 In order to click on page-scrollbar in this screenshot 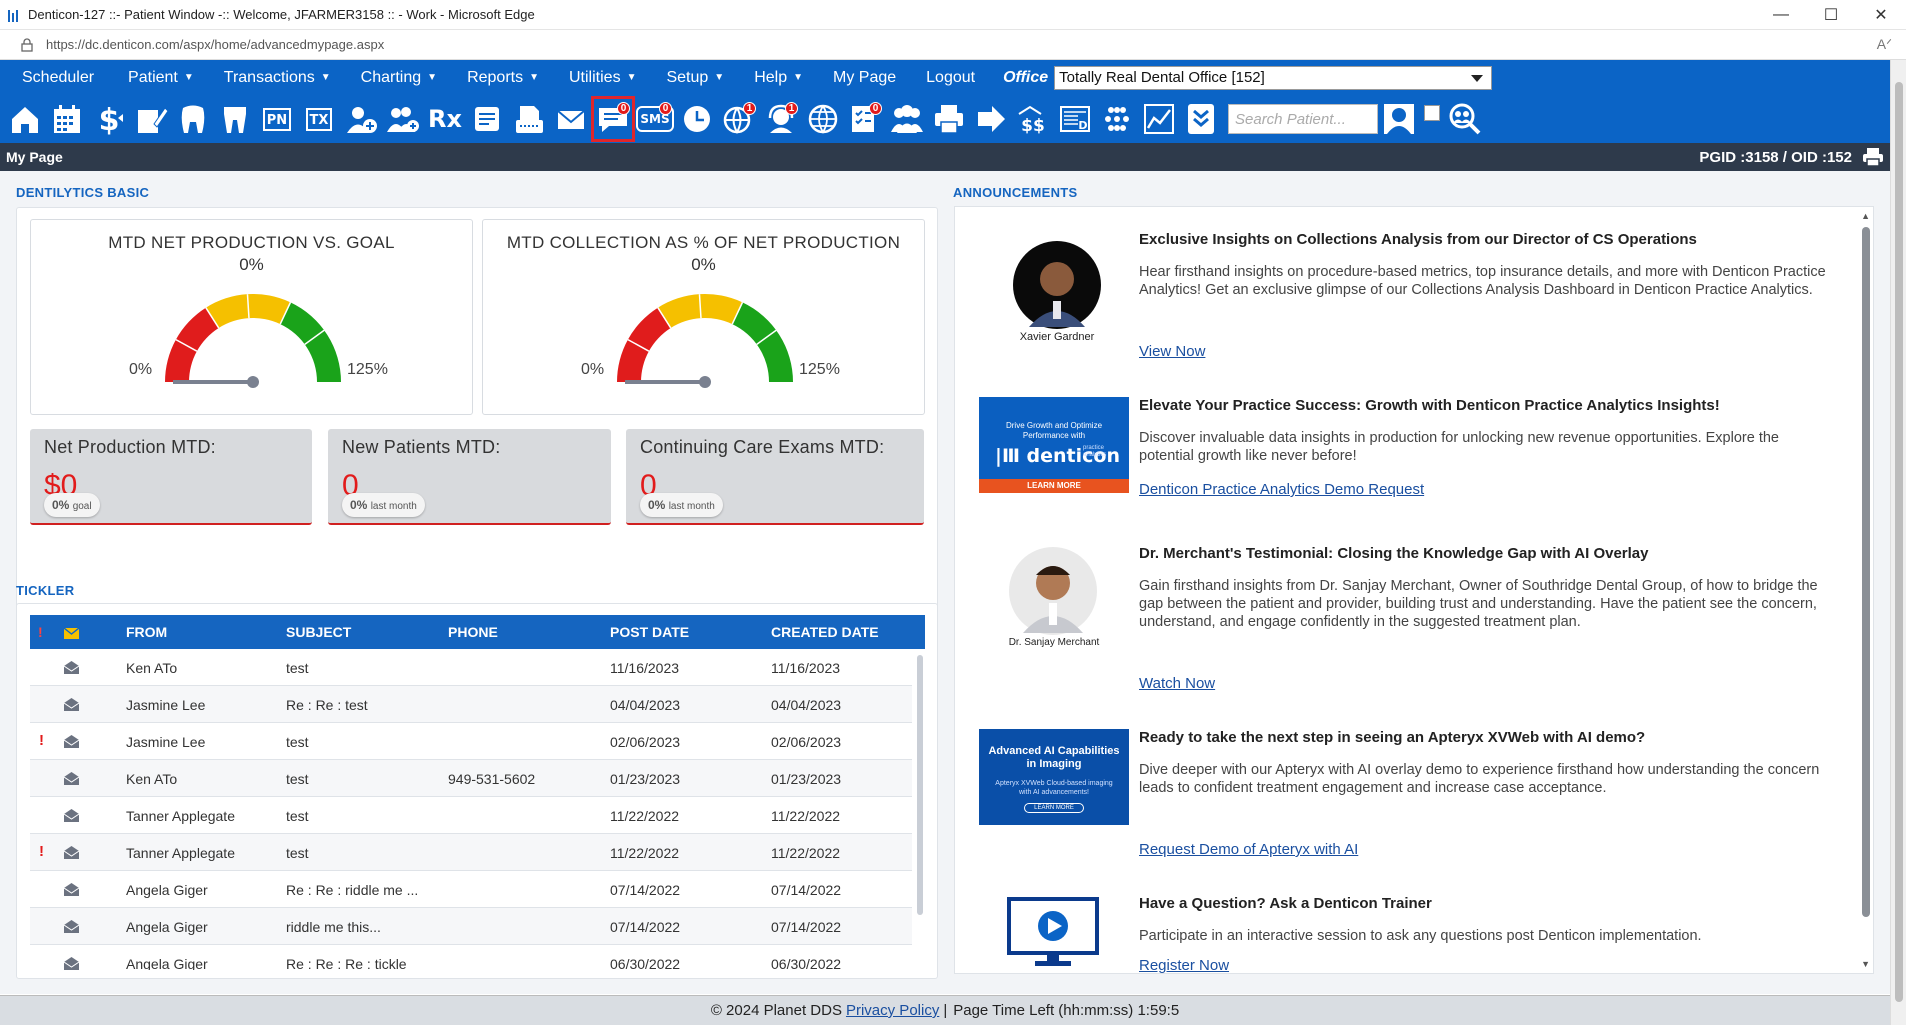, I will do `click(1898, 542)`.